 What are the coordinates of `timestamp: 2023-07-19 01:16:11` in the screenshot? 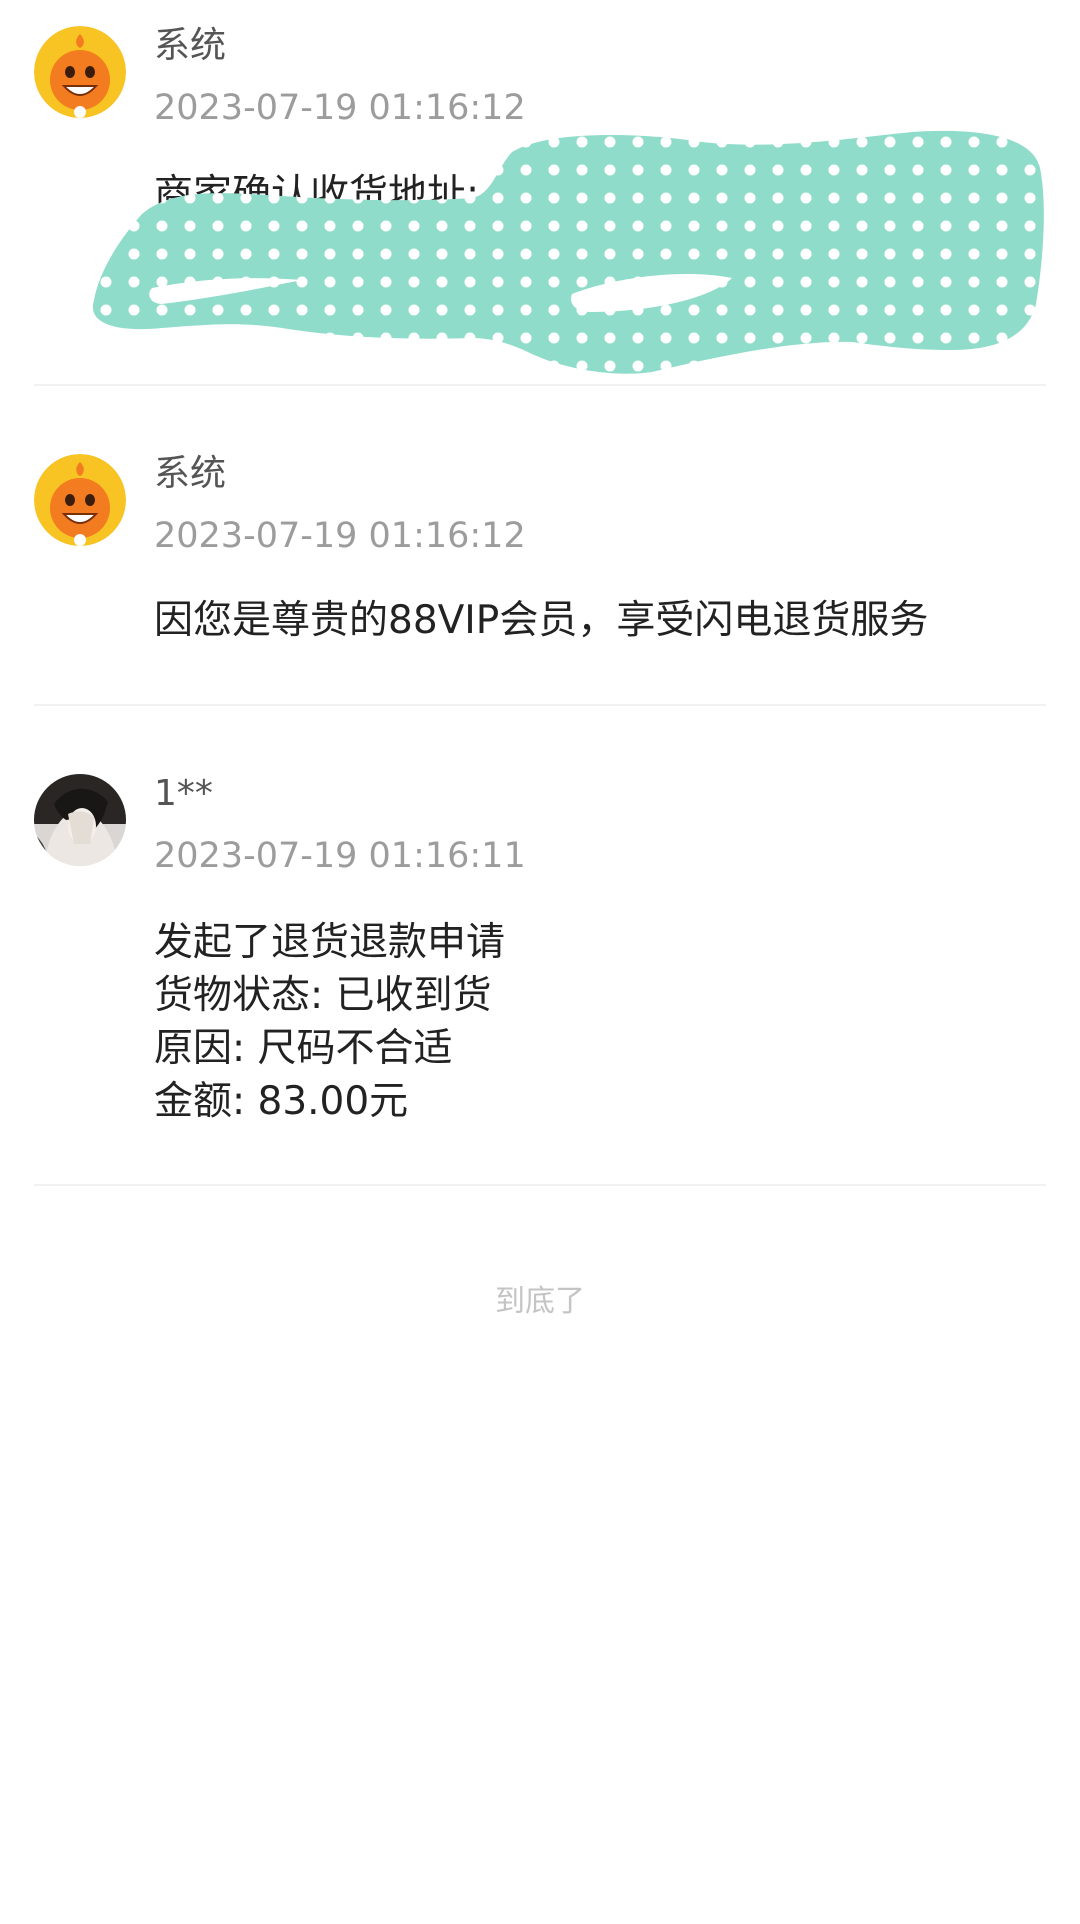 It's located at (340, 856).